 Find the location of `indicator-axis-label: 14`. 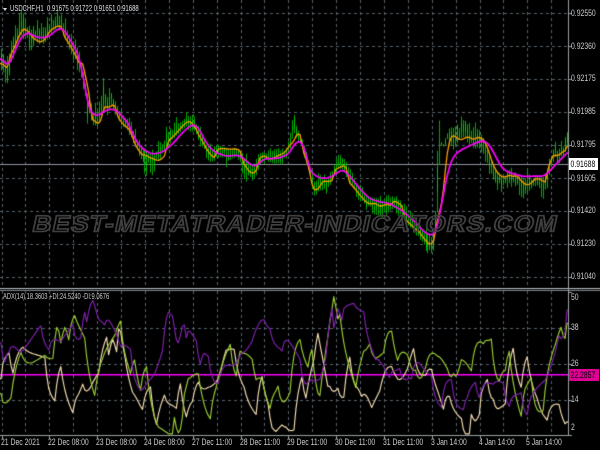

indicator-axis-label: 14 is located at coordinates (575, 399).